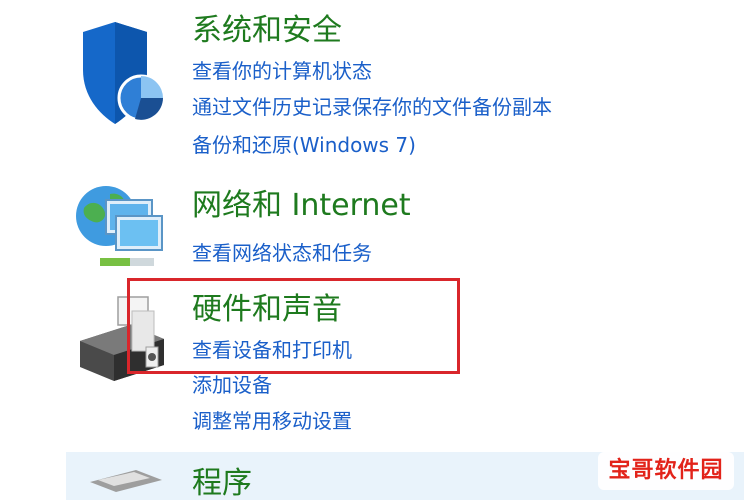 Image resolution: width=744 pixels, height=500 pixels. I want to click on link-view-devices-printers: 查看设备和打印机, so click(272, 350).